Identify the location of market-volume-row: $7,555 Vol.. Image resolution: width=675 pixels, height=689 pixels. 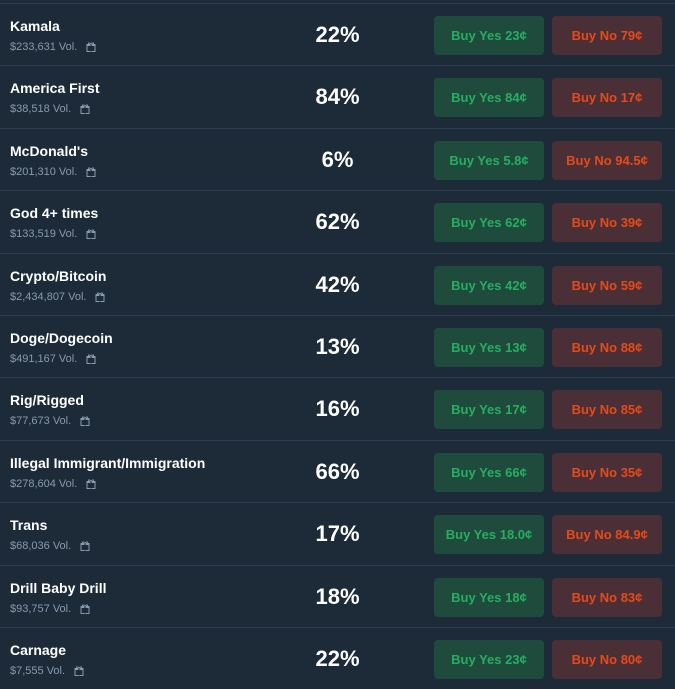
(47, 671).